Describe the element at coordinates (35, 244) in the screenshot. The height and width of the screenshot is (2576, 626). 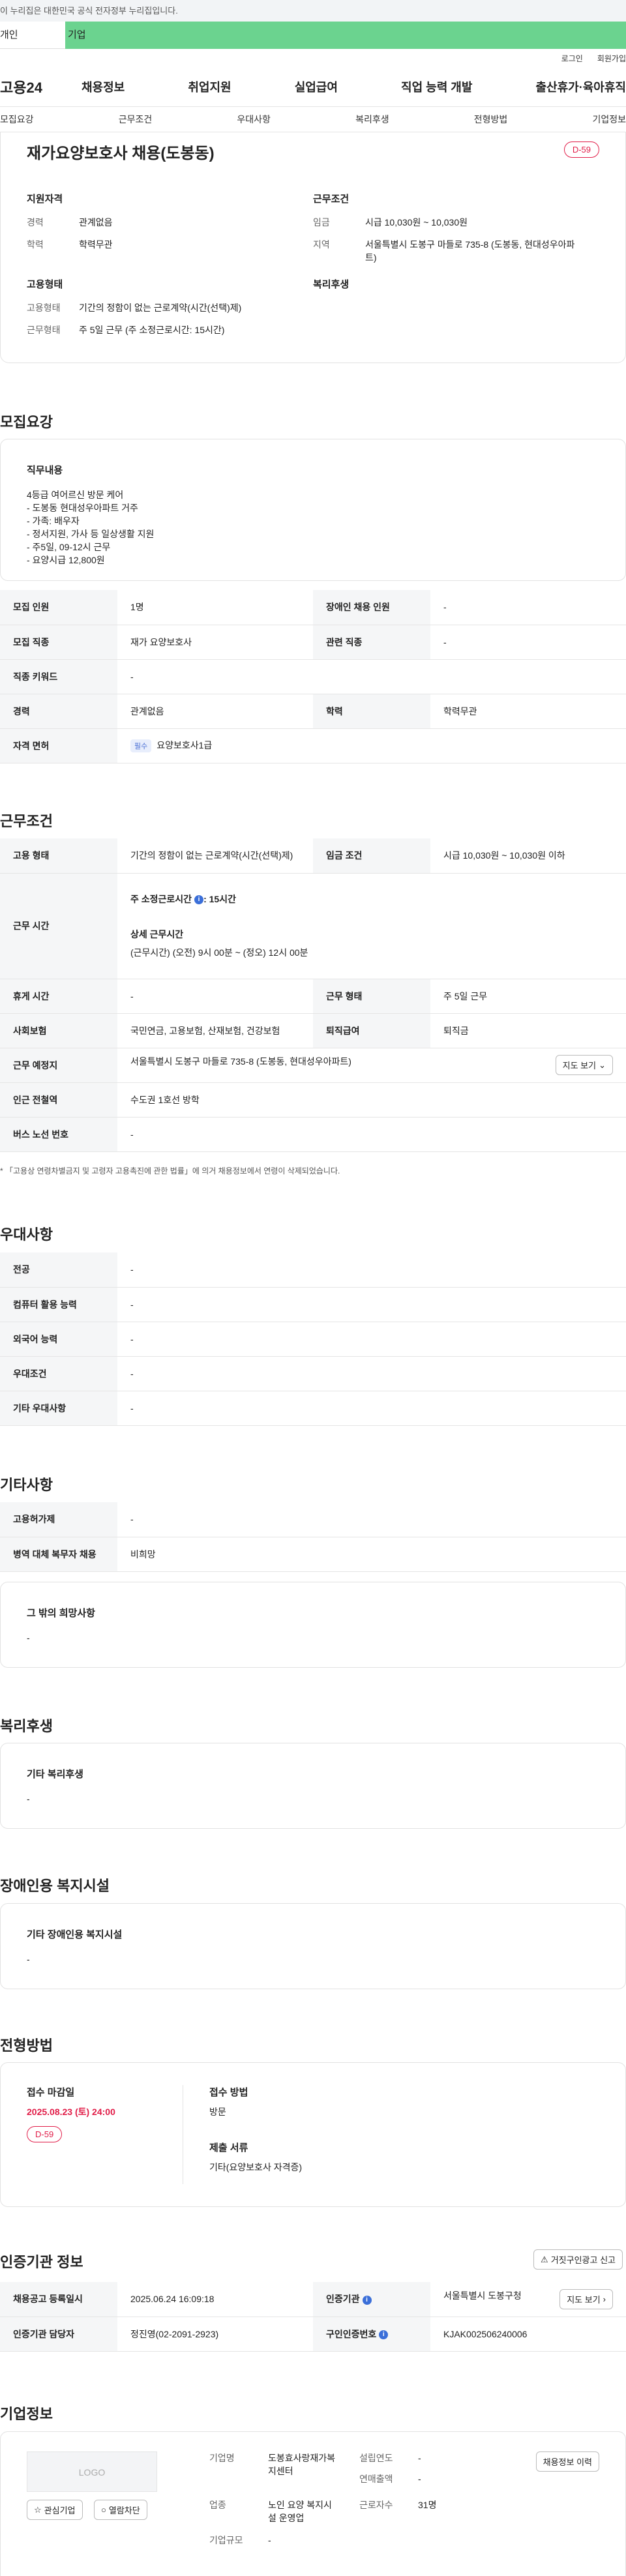
I see `qual-key: 학력` at that location.